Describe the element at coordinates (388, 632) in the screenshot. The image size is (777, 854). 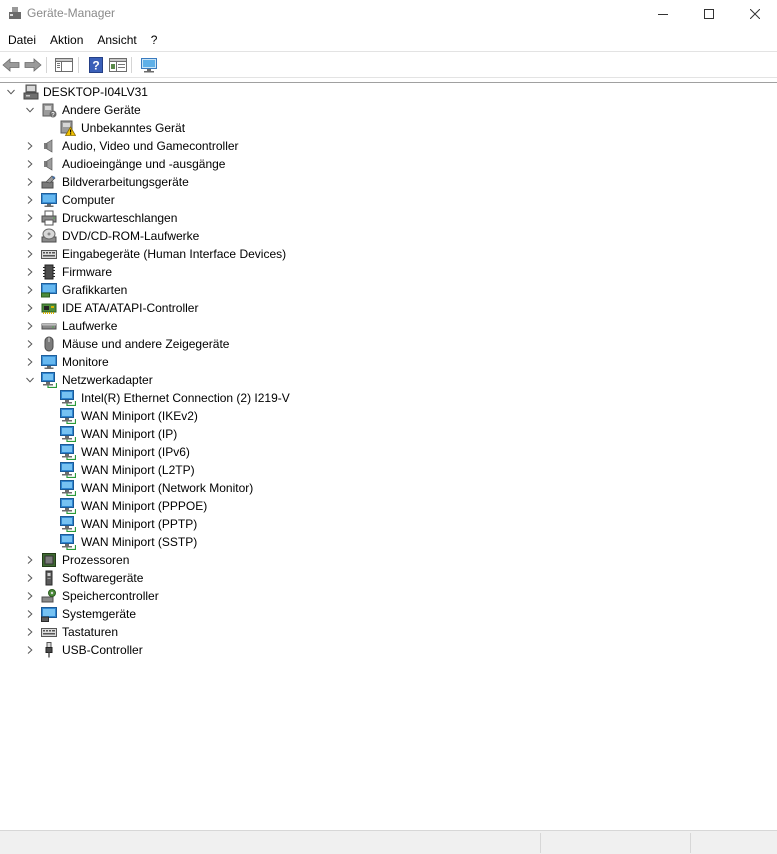
I see `tree-category-tastaturen: Tastaturen` at that location.